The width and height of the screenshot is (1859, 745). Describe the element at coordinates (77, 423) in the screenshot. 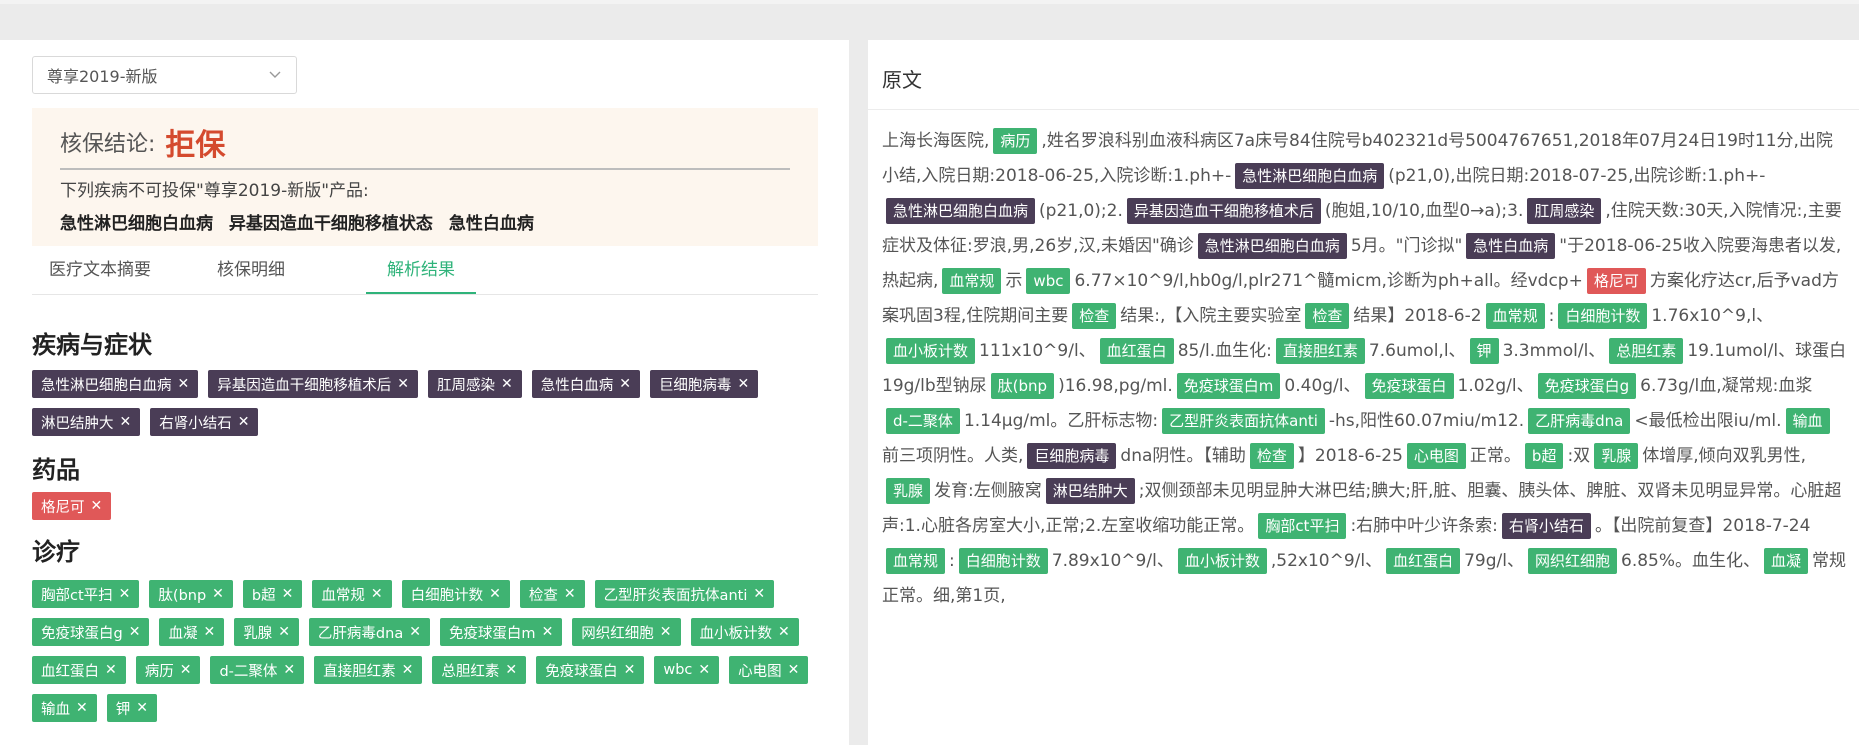

I see `tag-label: 淋巴结肿大` at that location.